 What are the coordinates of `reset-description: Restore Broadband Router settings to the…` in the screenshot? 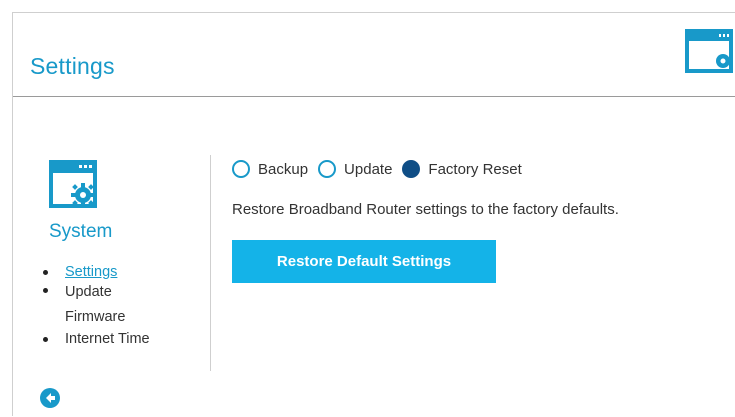 It's located at (425, 209).